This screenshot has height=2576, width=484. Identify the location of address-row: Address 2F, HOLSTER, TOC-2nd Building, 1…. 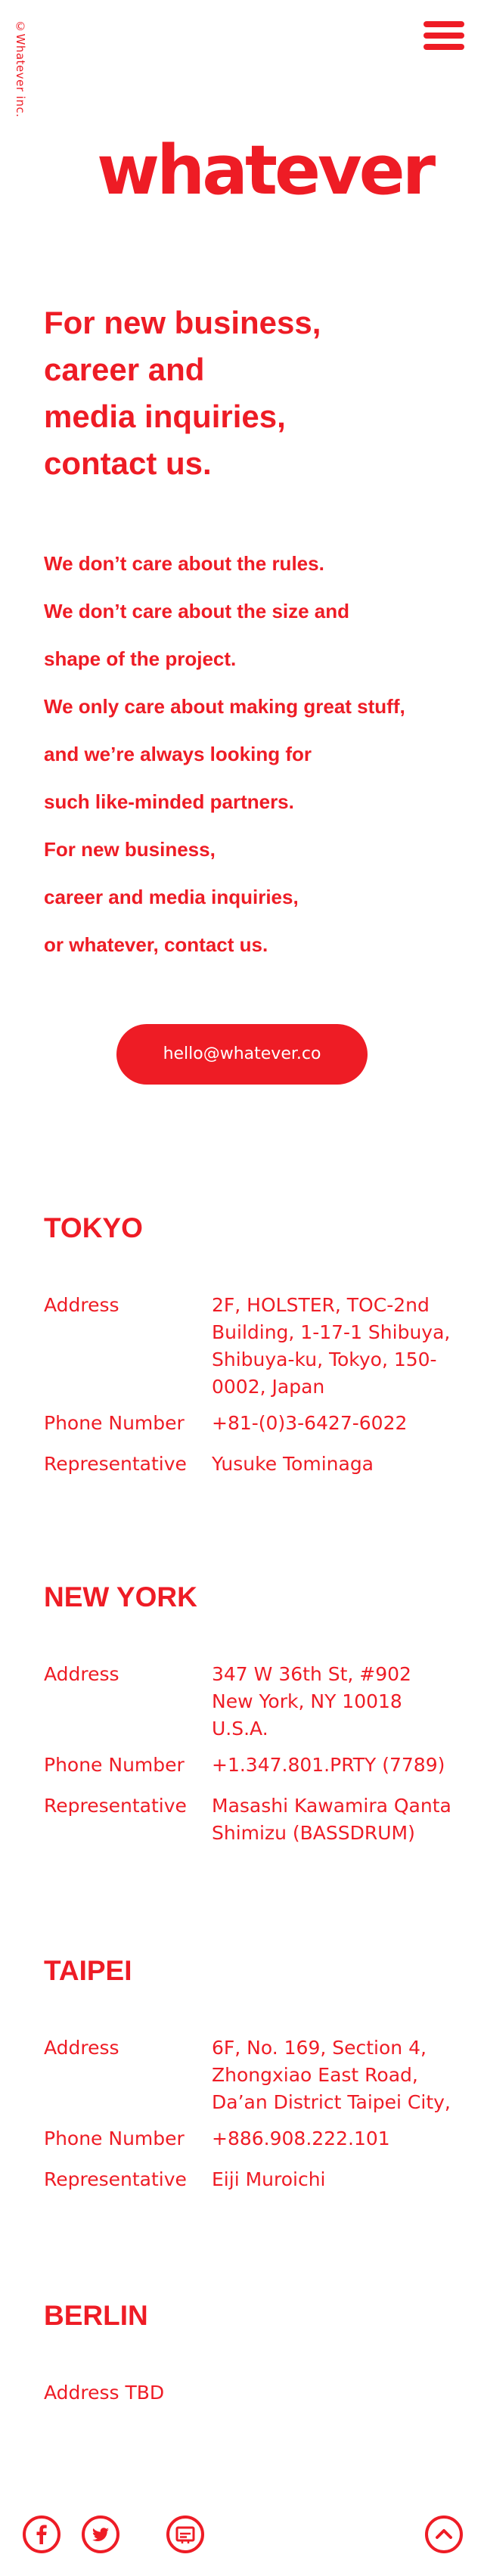
(248, 1346).